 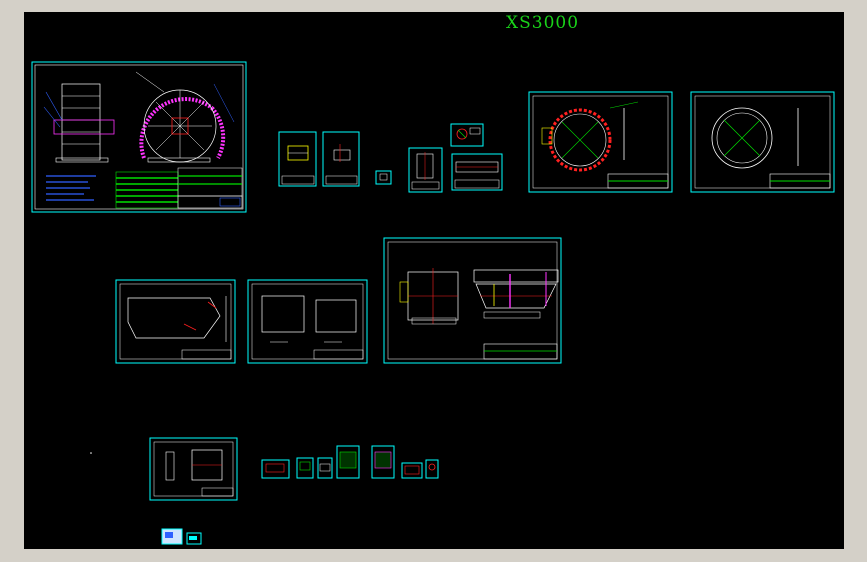 I want to click on sheet-part-c, so click(x=383, y=177).